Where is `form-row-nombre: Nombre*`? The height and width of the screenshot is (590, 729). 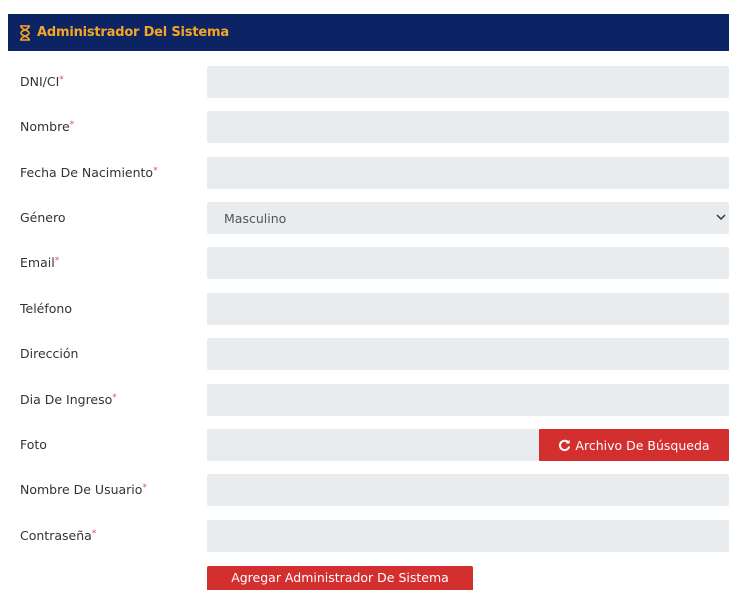 form-row-nombre: Nombre* is located at coordinates (364, 127).